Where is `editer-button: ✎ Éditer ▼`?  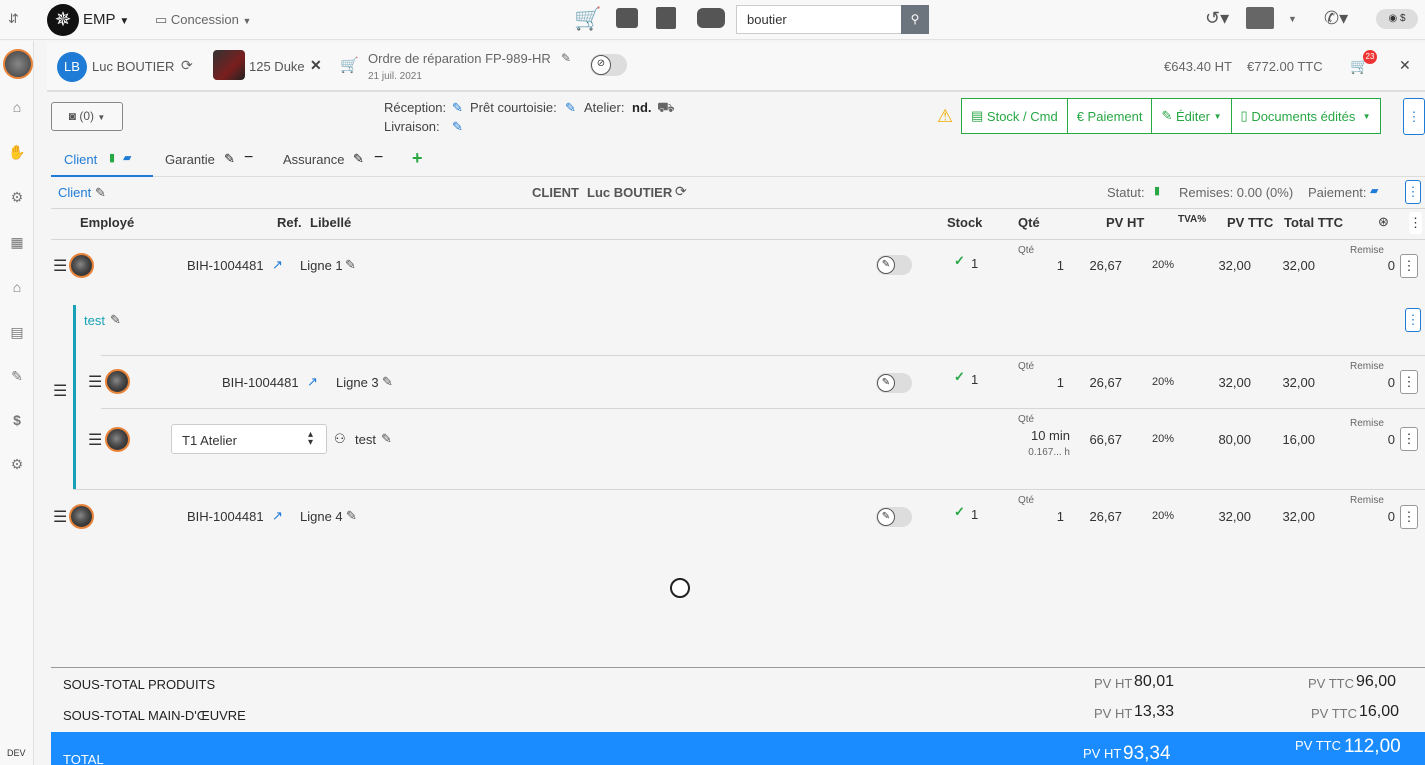
editer-button: ✎ Éditer ▼ is located at coordinates (1192, 116).